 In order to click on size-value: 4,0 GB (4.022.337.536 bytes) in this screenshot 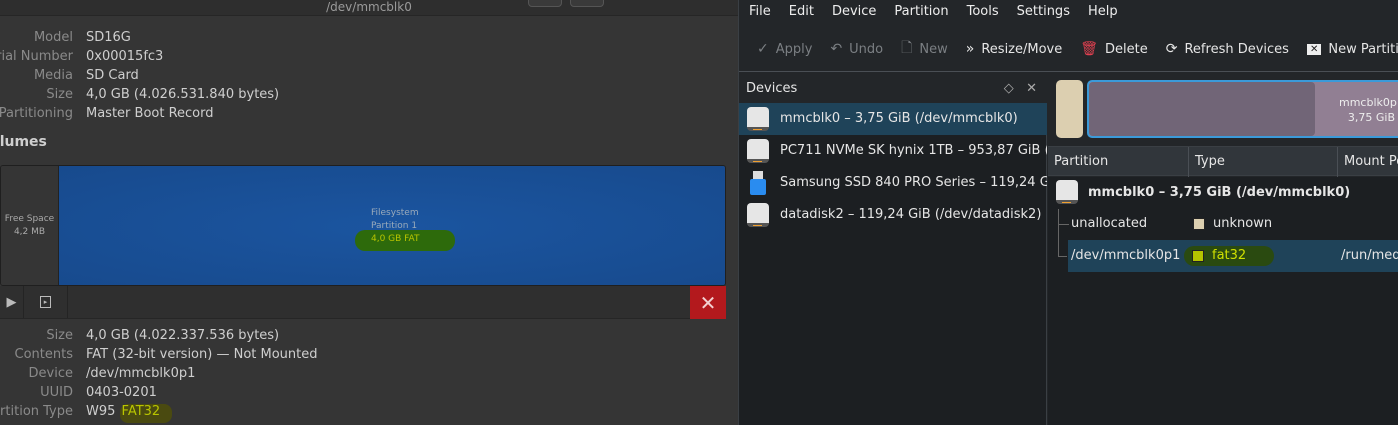, I will do `click(183, 335)`.